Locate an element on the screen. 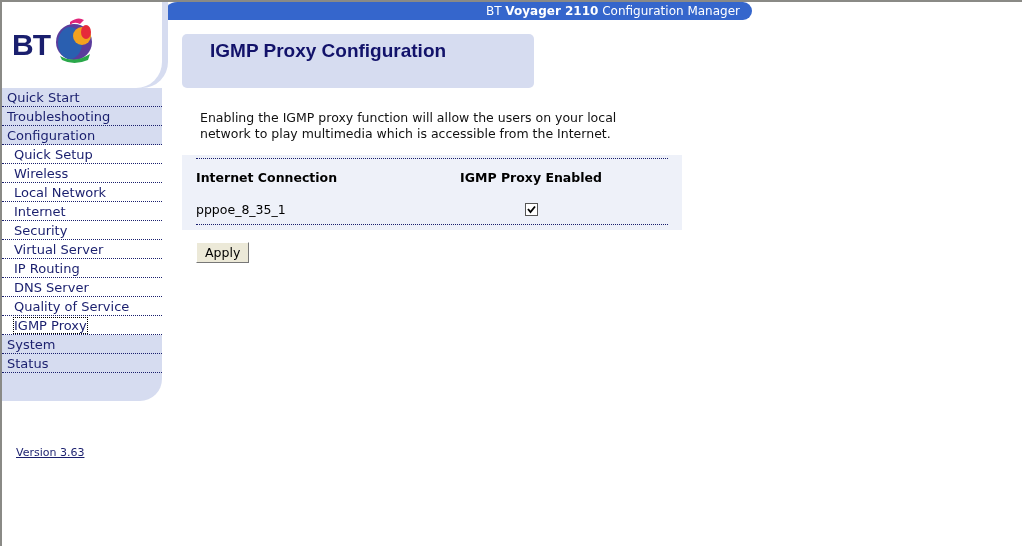 This screenshot has height=546, width=1022. checkbox is located at coordinates (531, 209).